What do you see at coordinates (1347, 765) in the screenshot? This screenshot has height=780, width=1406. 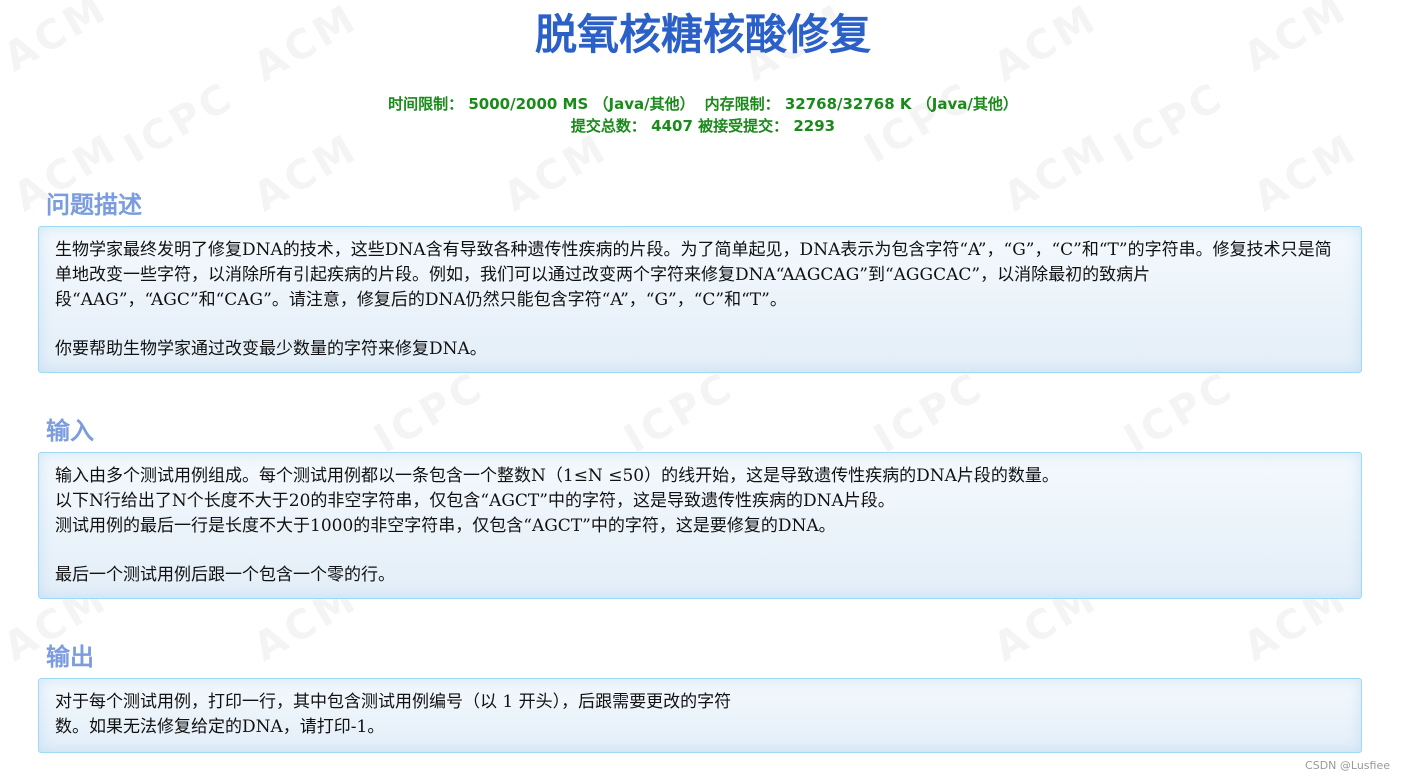 I see `csdn-credit: CSDN @Lusfiee` at bounding box center [1347, 765].